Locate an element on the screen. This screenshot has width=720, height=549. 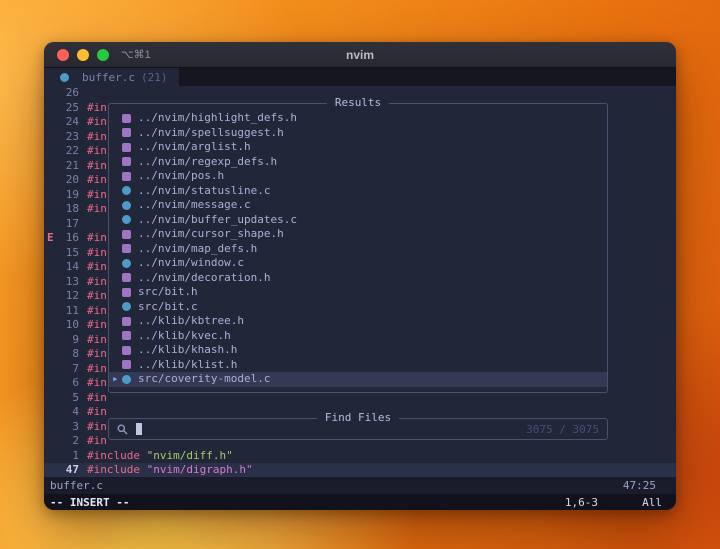
results-item: src/bit.c is located at coordinates (358, 307).